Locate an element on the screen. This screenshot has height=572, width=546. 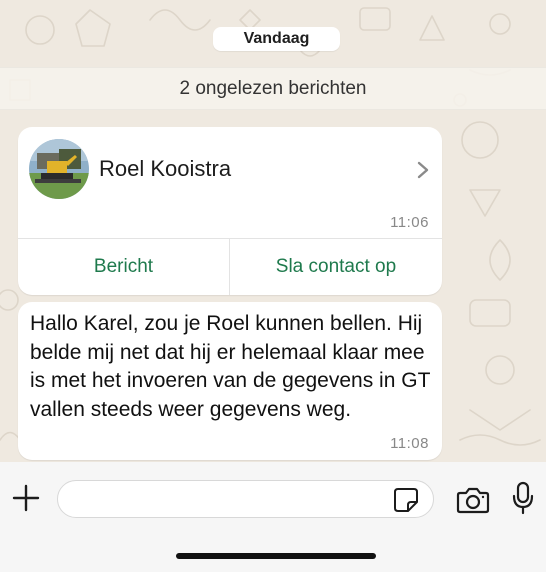
camera-icon is located at coordinates (473, 500).